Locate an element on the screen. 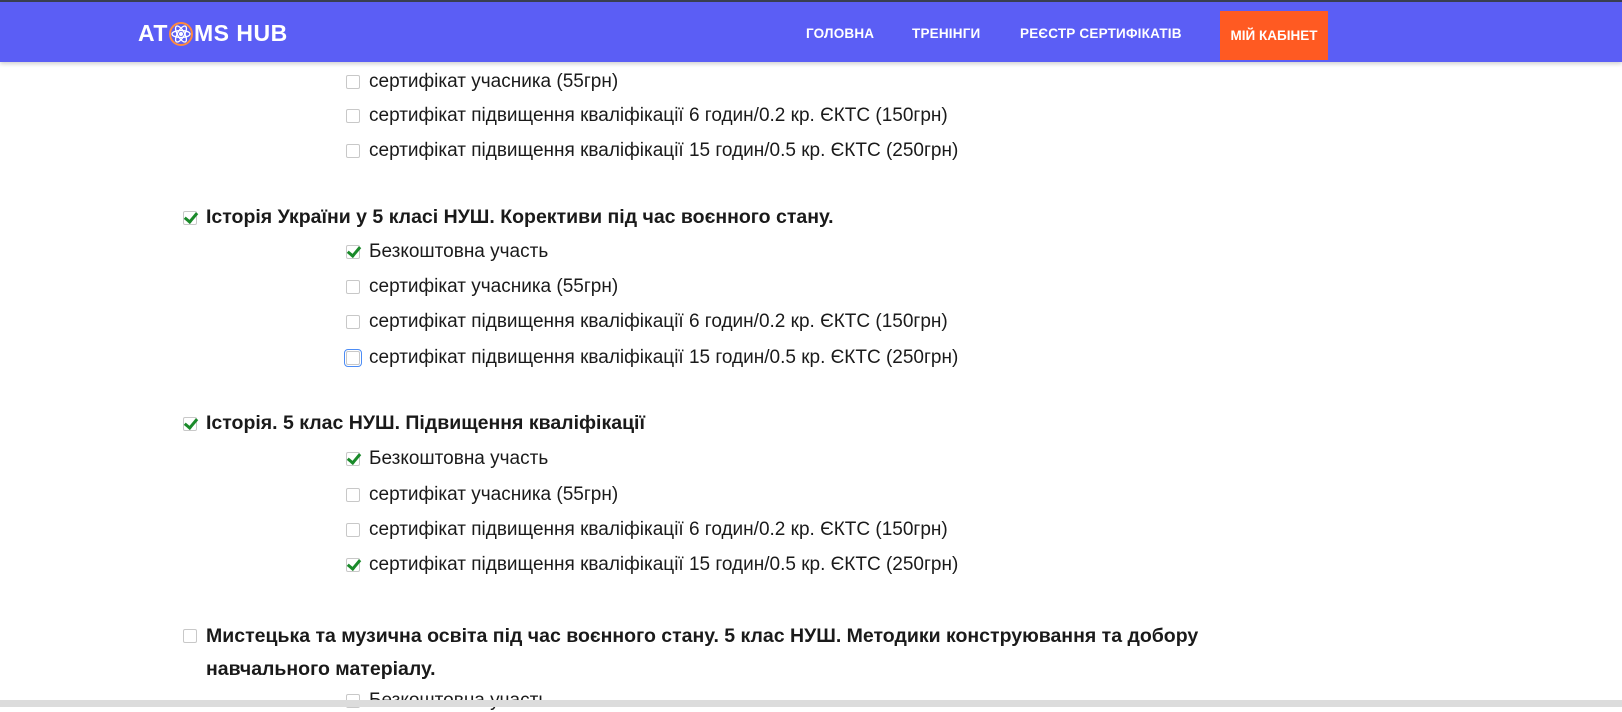 The width and height of the screenshot is (1622, 712). nav-link-certificate-registry: РЕЄСТР СЕРТИФІКАТІВ is located at coordinates (1101, 33).